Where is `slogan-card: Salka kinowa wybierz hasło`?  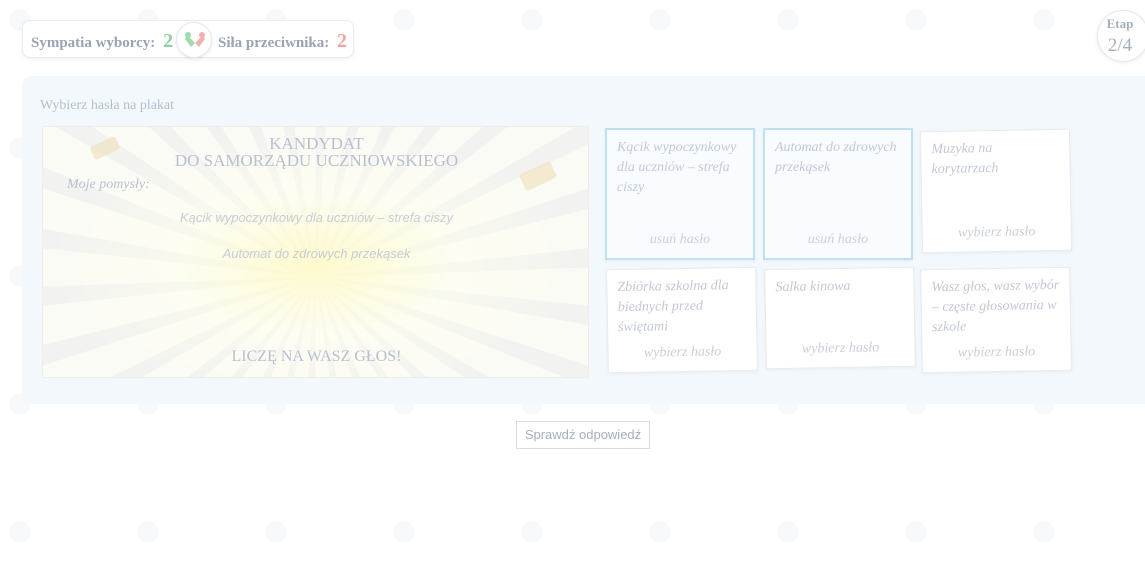 slogan-card: Salka kinowa wybierz hasło is located at coordinates (840, 318).